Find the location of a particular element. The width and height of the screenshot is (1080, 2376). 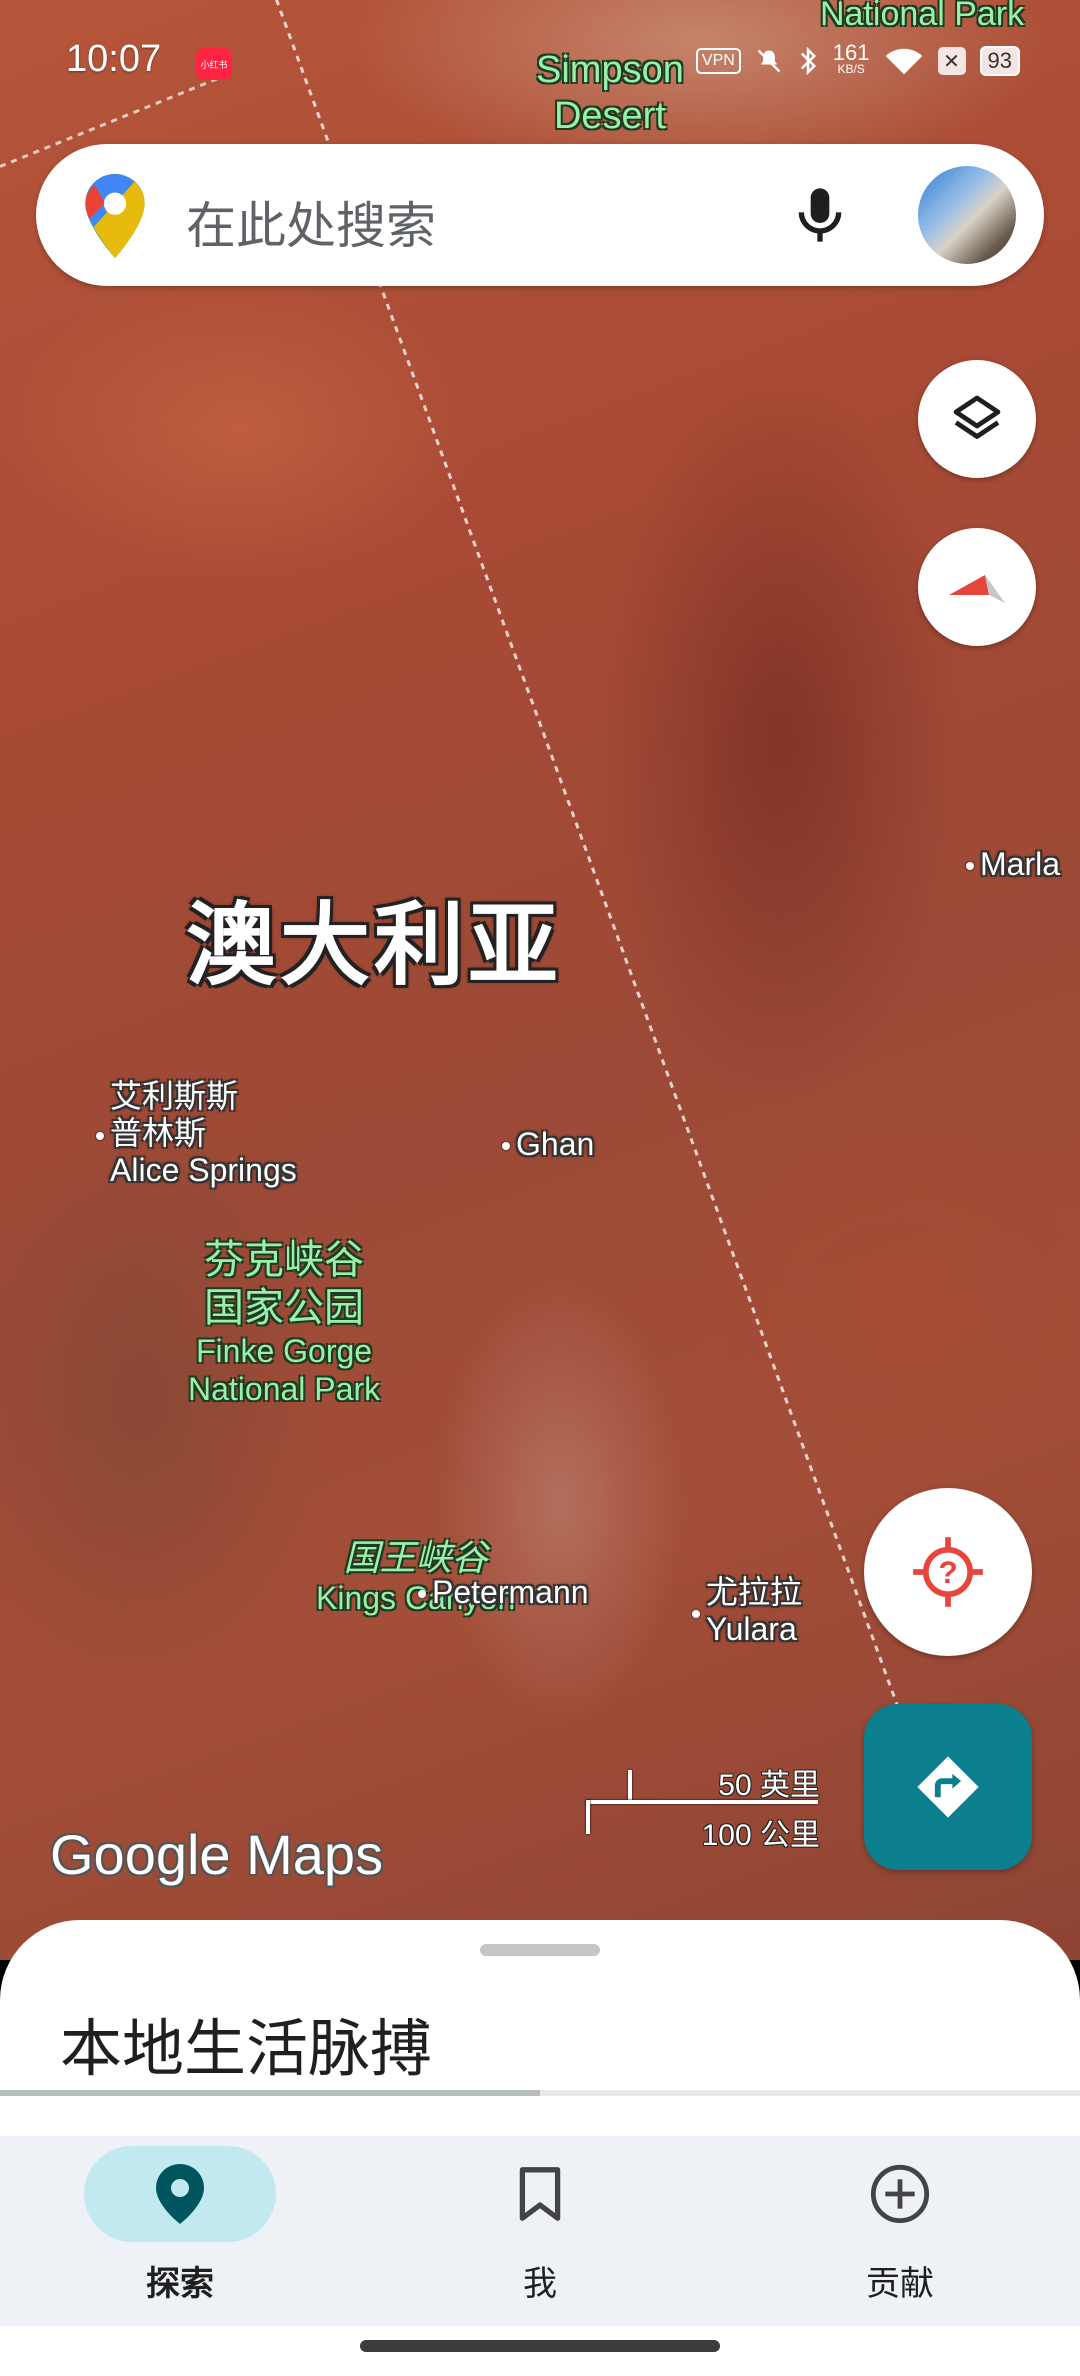

speed-unit: KB/S is located at coordinates (851, 69).